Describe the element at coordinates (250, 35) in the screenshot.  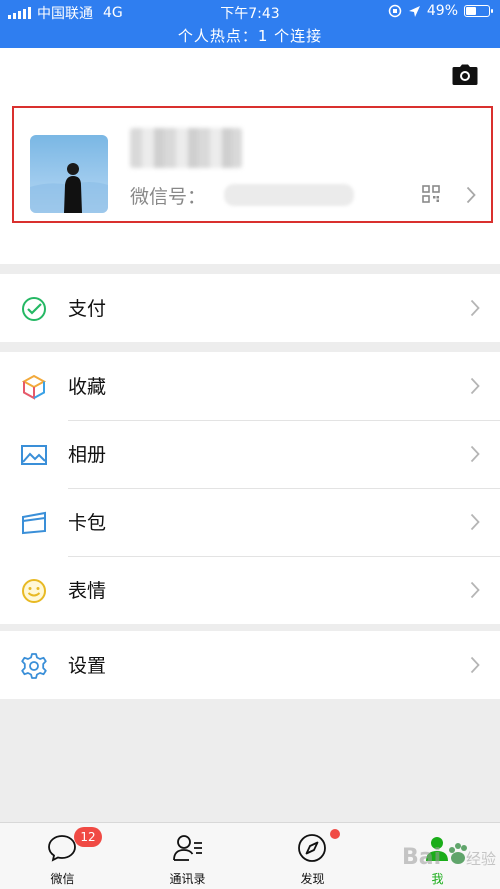
I see `hotspot-banner: 个人热点：1 个连接` at that location.